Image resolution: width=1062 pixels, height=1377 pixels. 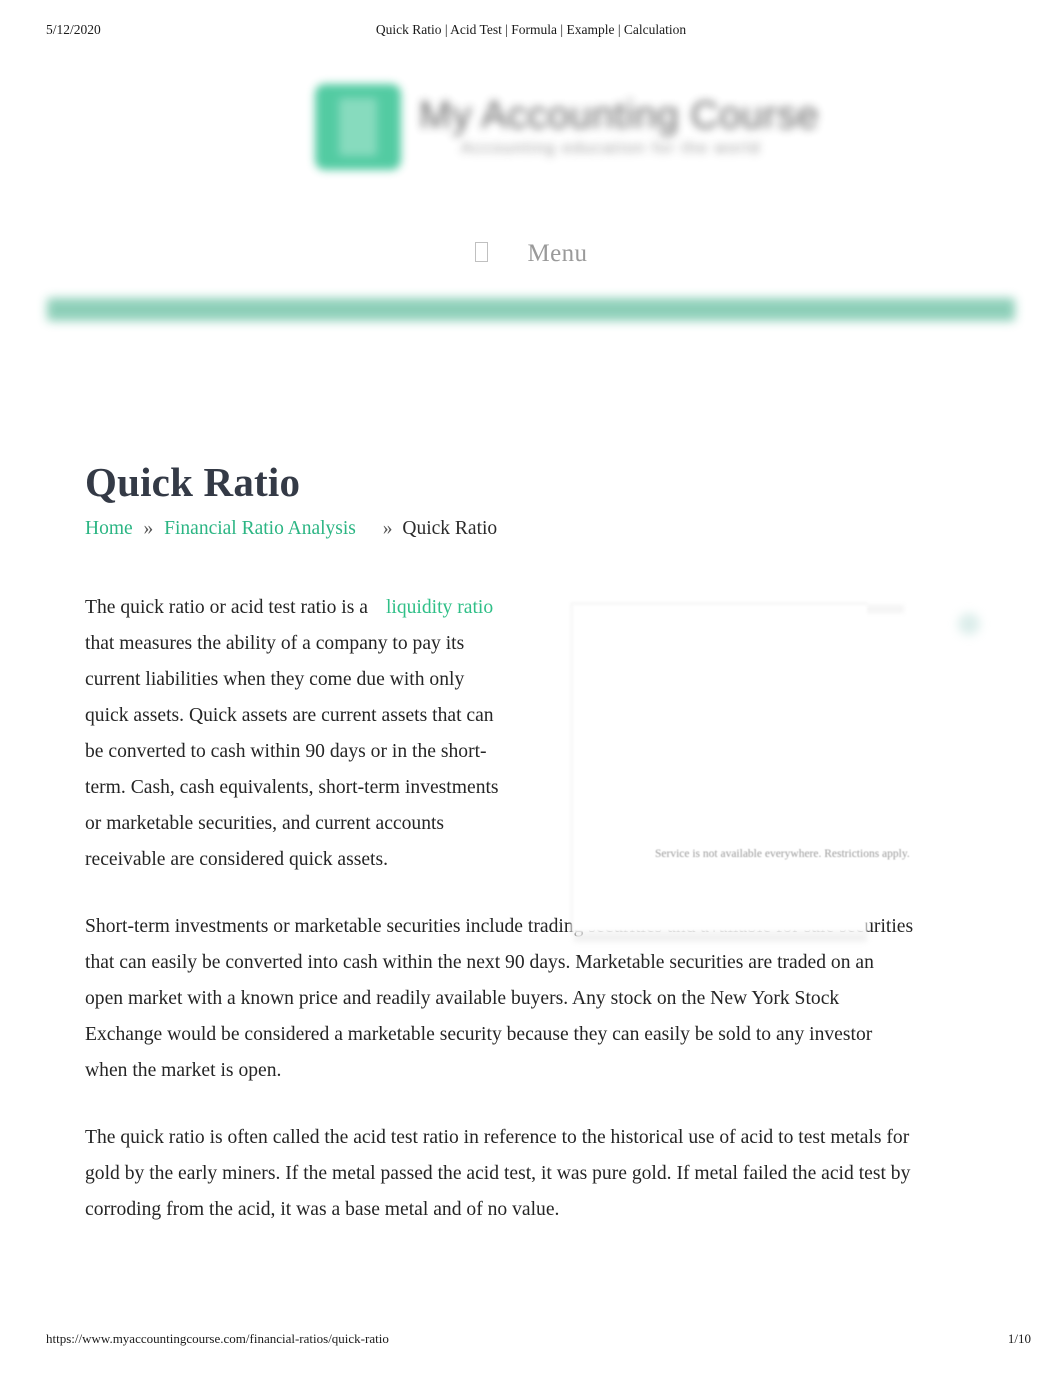 What do you see at coordinates (557, 253) in the screenshot?
I see `menu-label: Menu` at bounding box center [557, 253].